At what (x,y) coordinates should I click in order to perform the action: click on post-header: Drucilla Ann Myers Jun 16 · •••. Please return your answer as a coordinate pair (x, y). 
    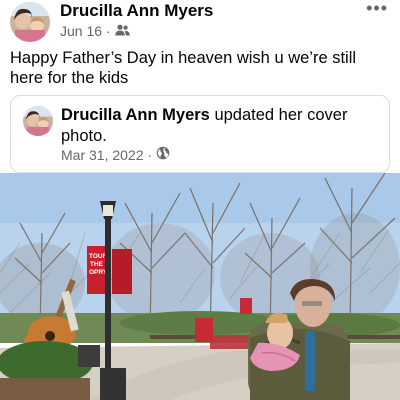
    Looking at the image, I should click on (201, 22).